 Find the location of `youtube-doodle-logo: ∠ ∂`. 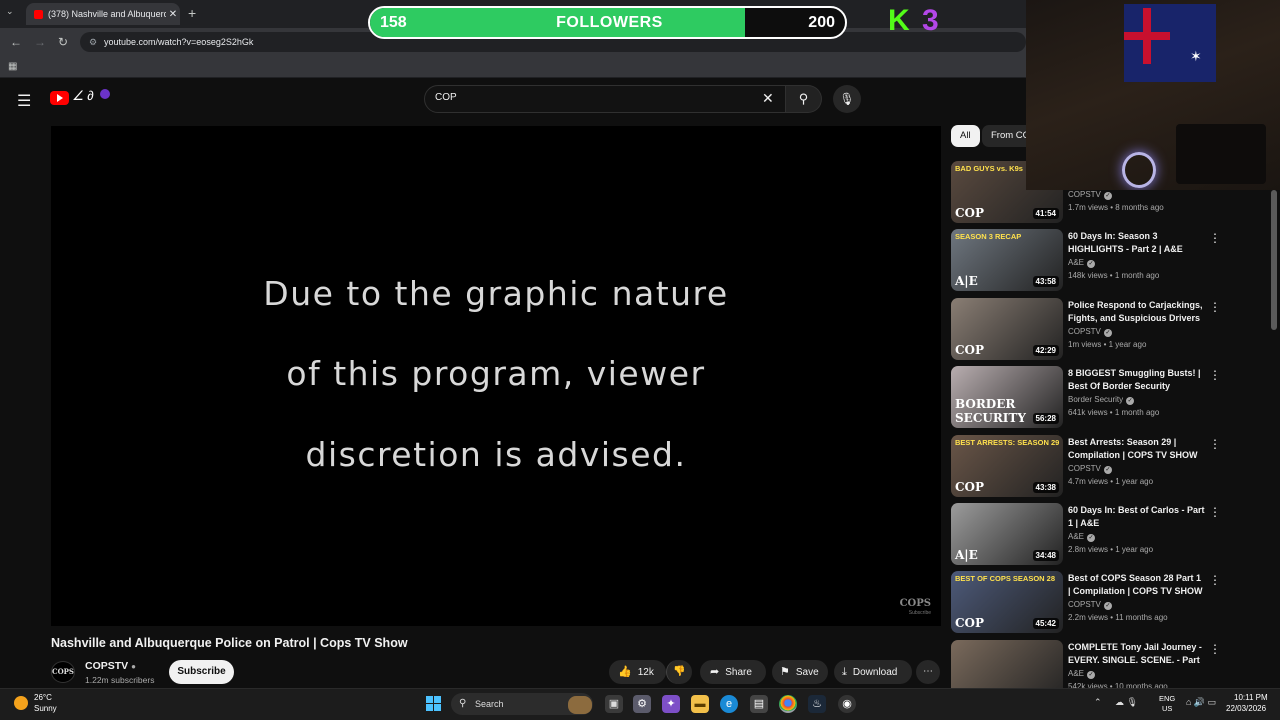

youtube-doodle-logo: ∠ ∂ is located at coordinates (91, 96).